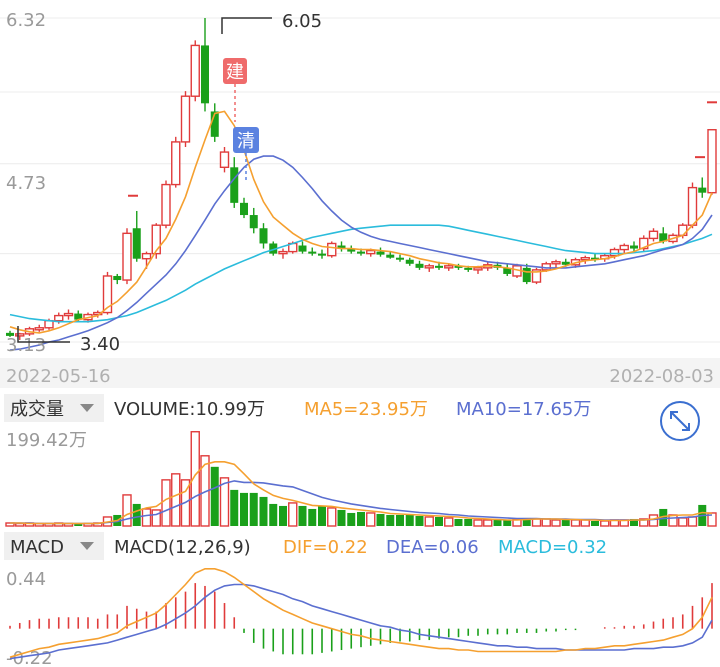 Image resolution: width=720 pixels, height=667 pixels. Describe the element at coordinates (26, 579) in the screenshot. I see `macd-y-max-label: 0.44` at that location.